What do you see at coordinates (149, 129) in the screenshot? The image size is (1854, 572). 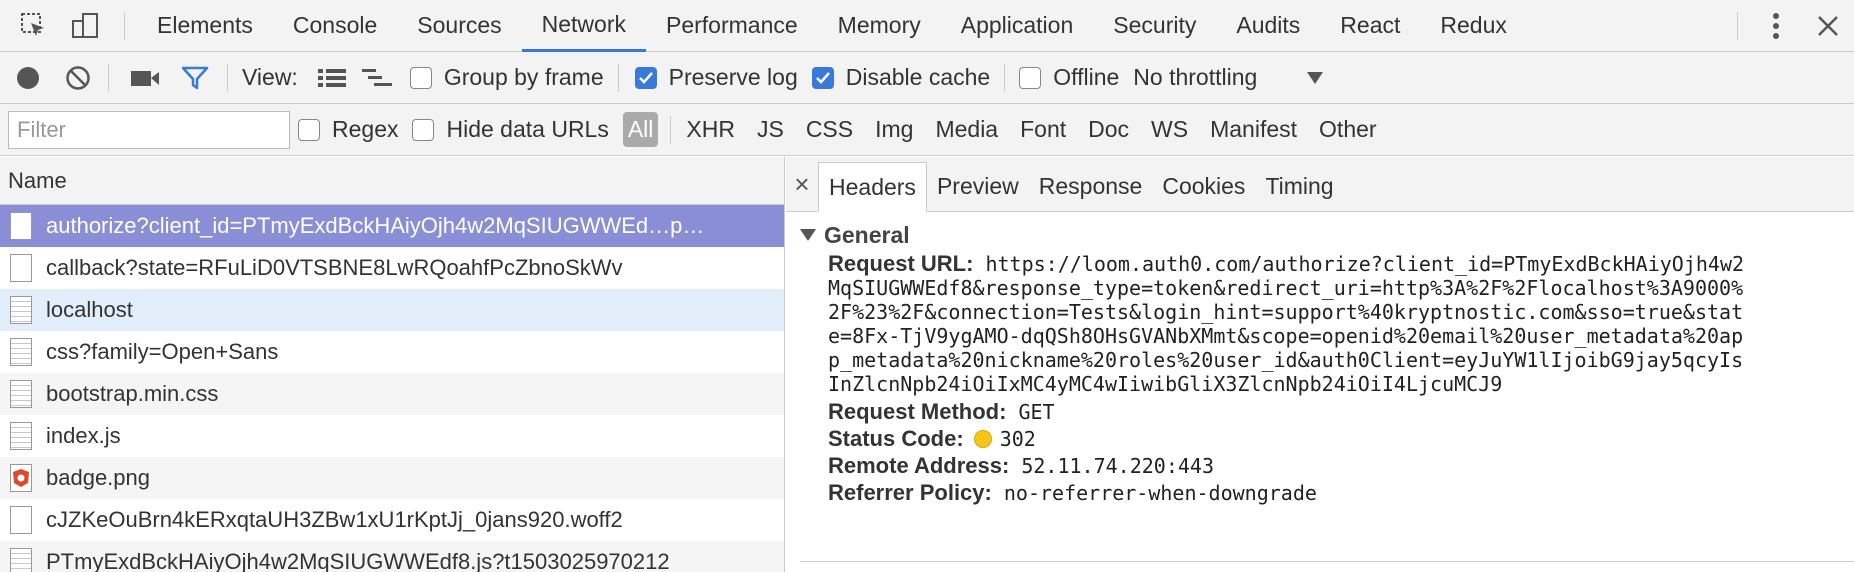 I see `filter-input` at bounding box center [149, 129].